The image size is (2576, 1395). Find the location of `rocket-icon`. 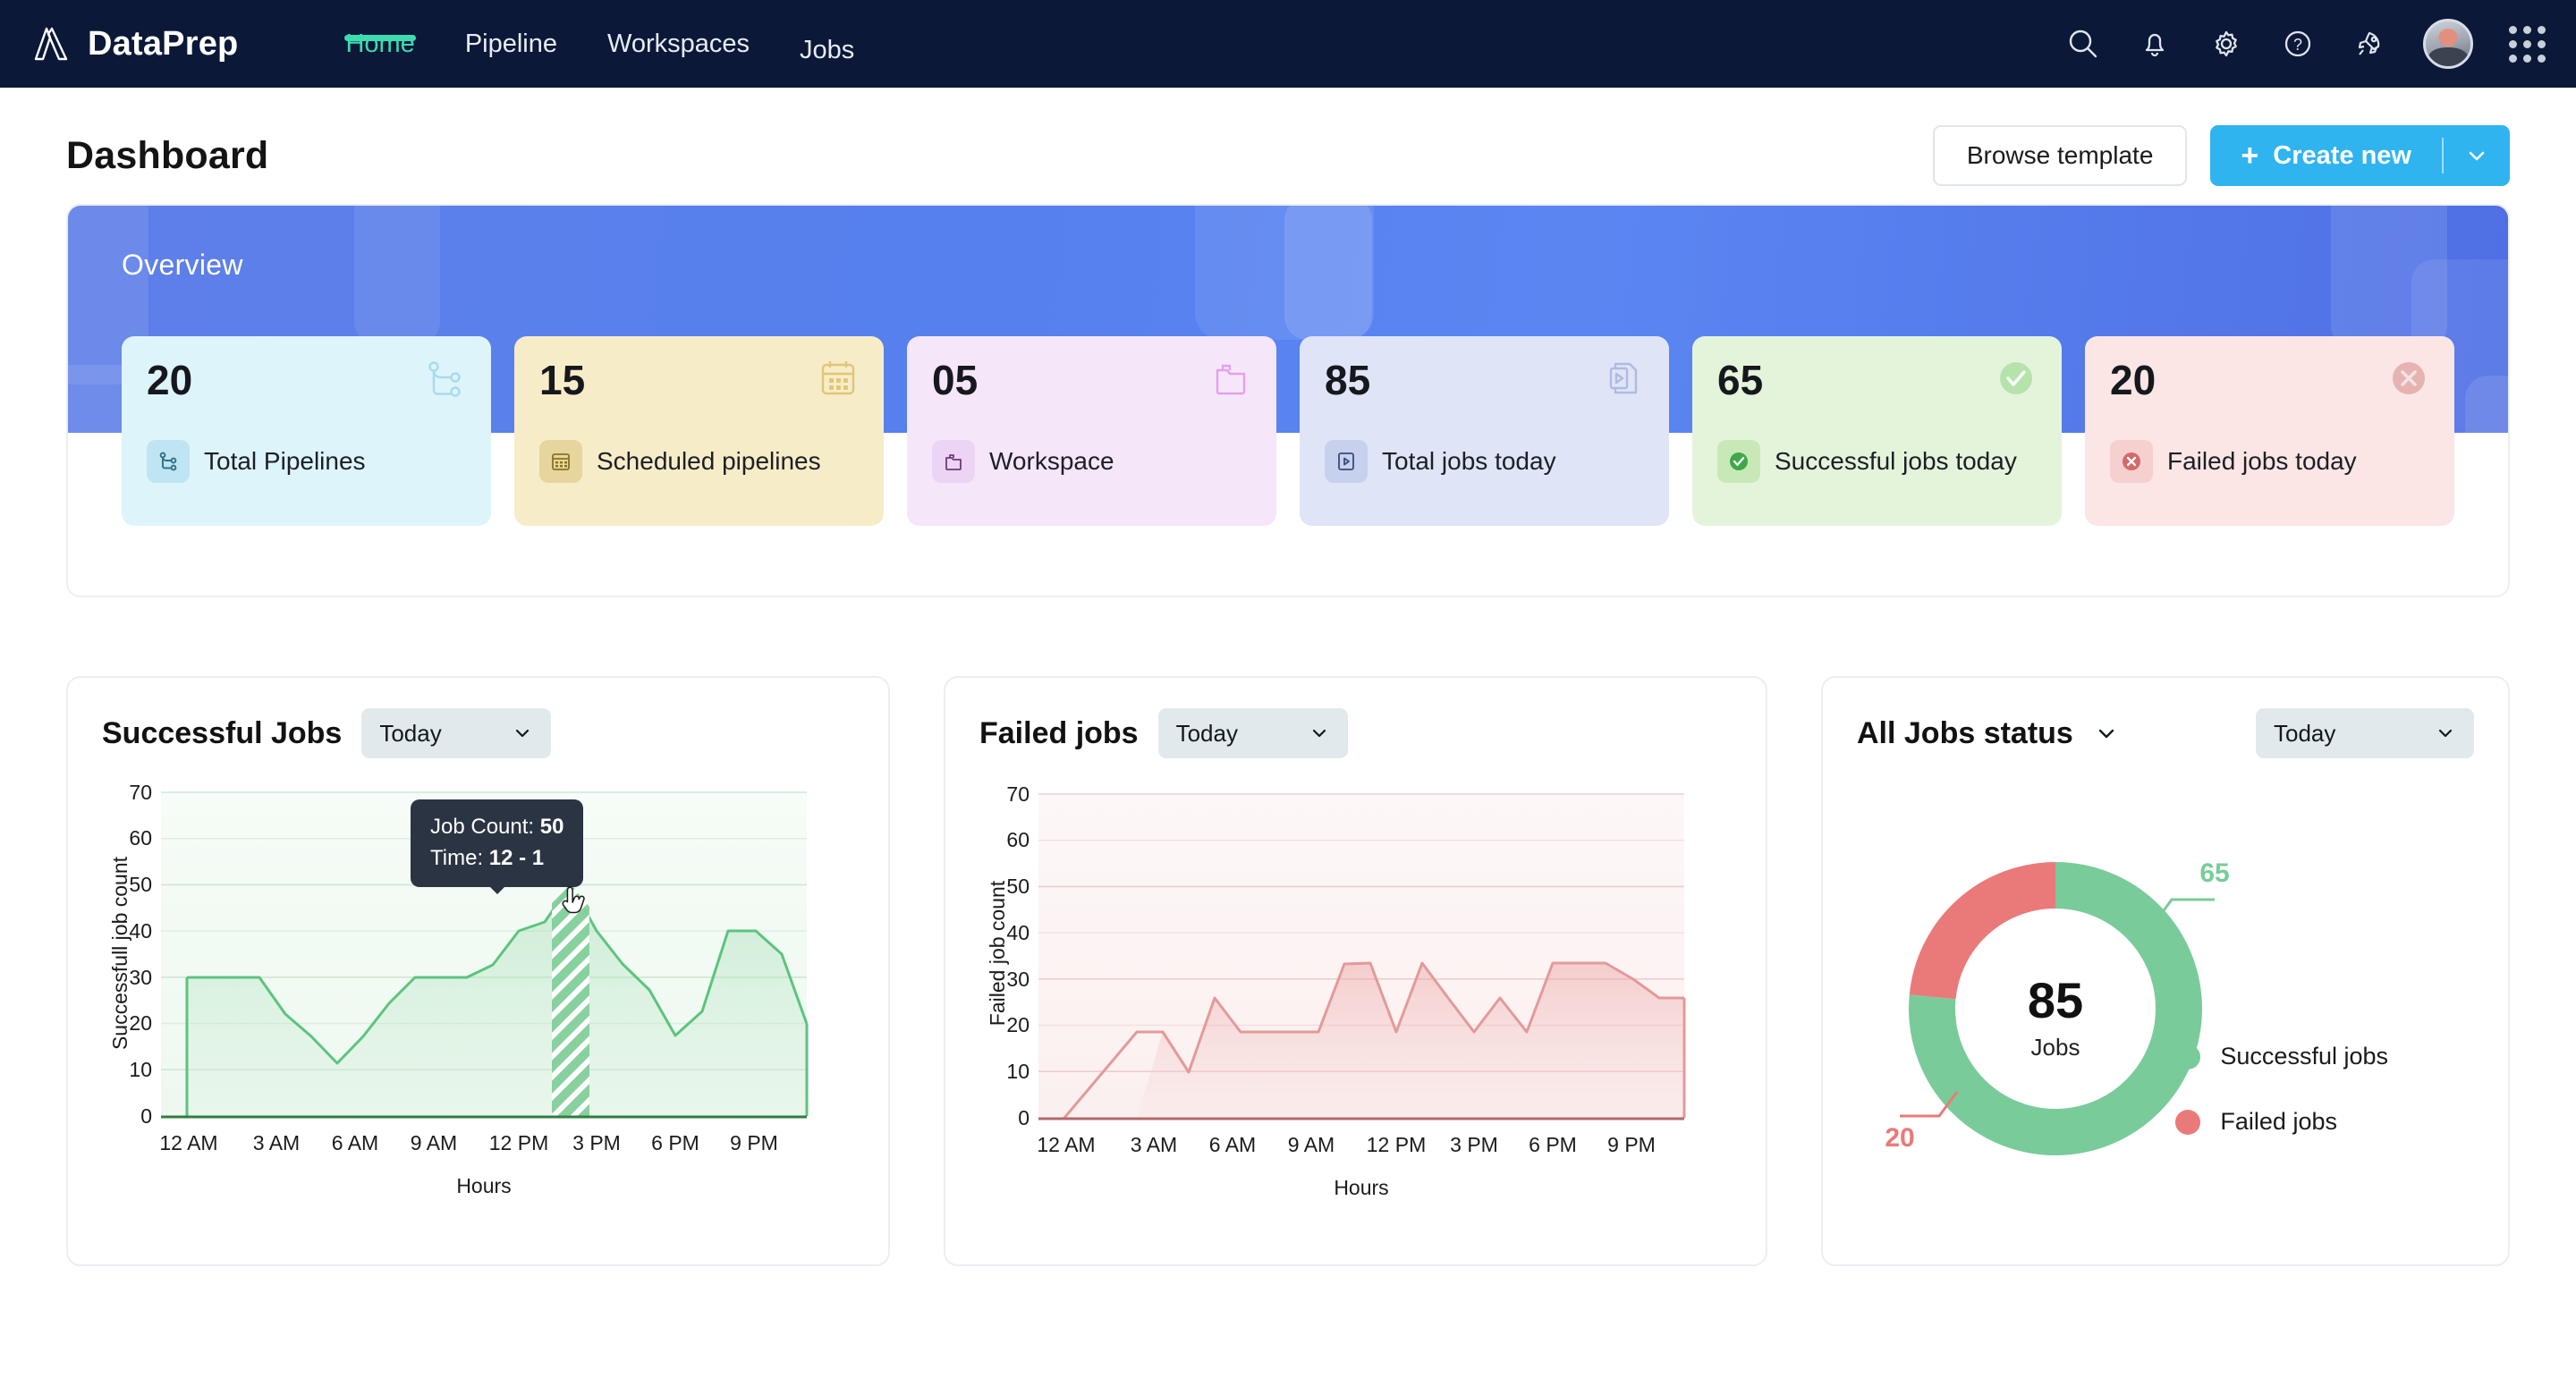

rocket-icon is located at coordinates (2369, 44).